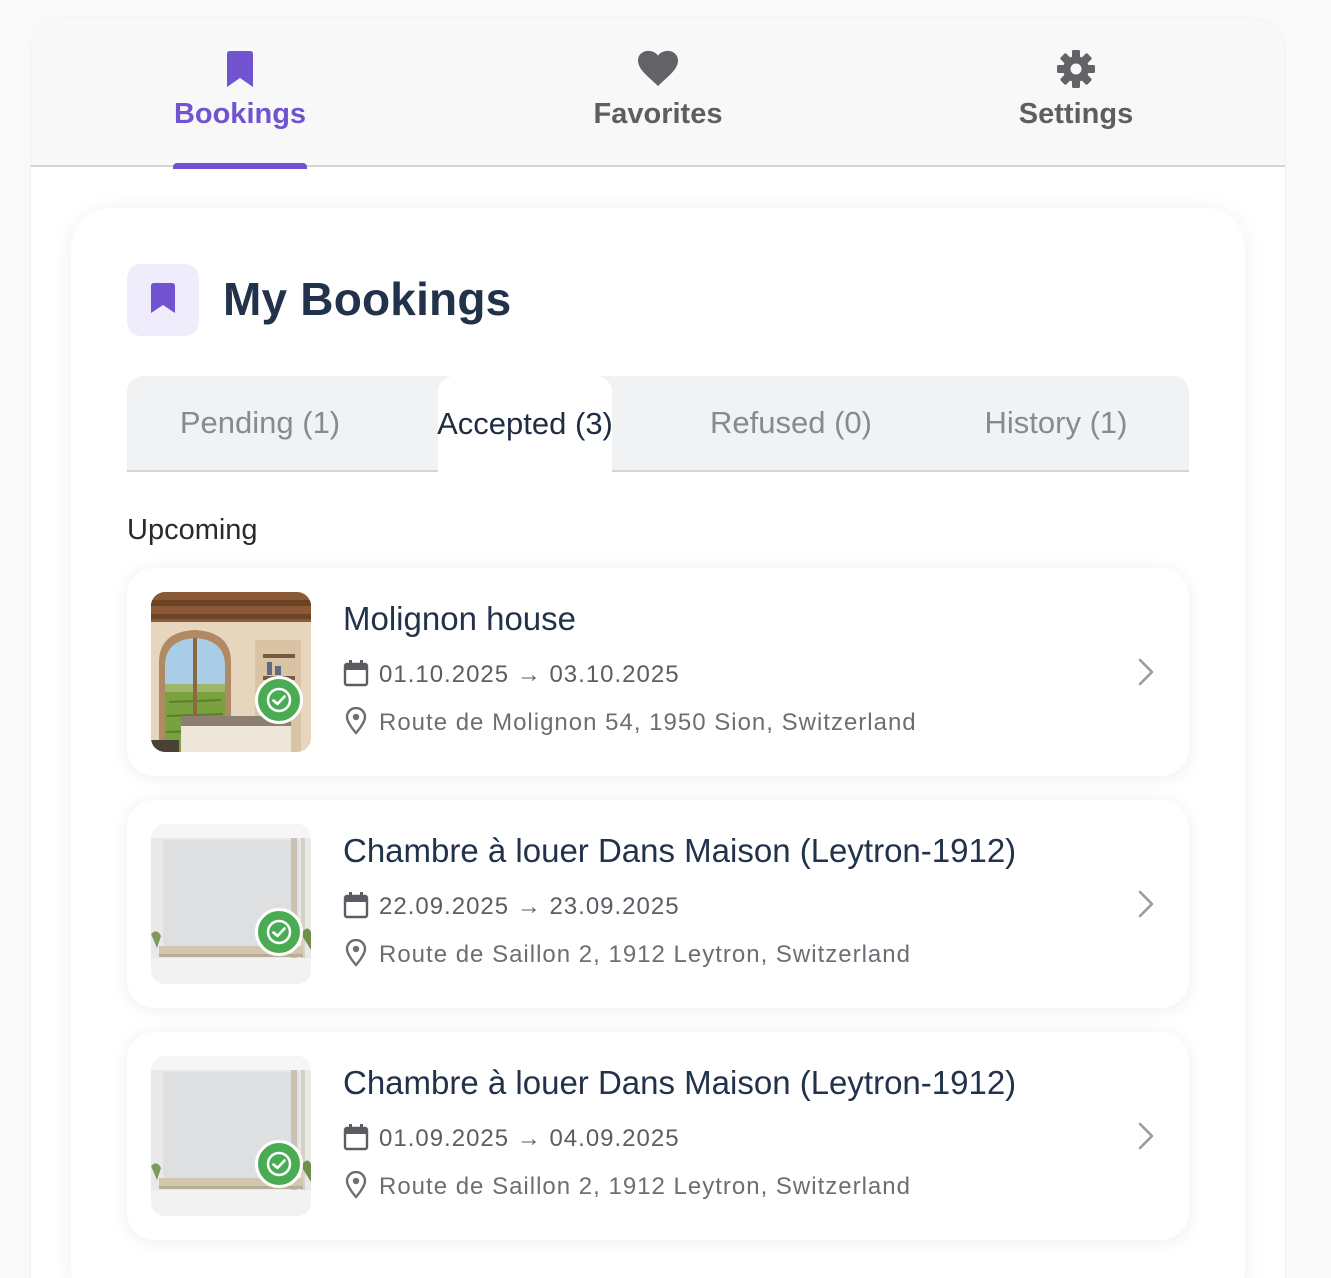  Describe the element at coordinates (1076, 114) in the screenshot. I see `nav-tab-label: Settings` at that location.